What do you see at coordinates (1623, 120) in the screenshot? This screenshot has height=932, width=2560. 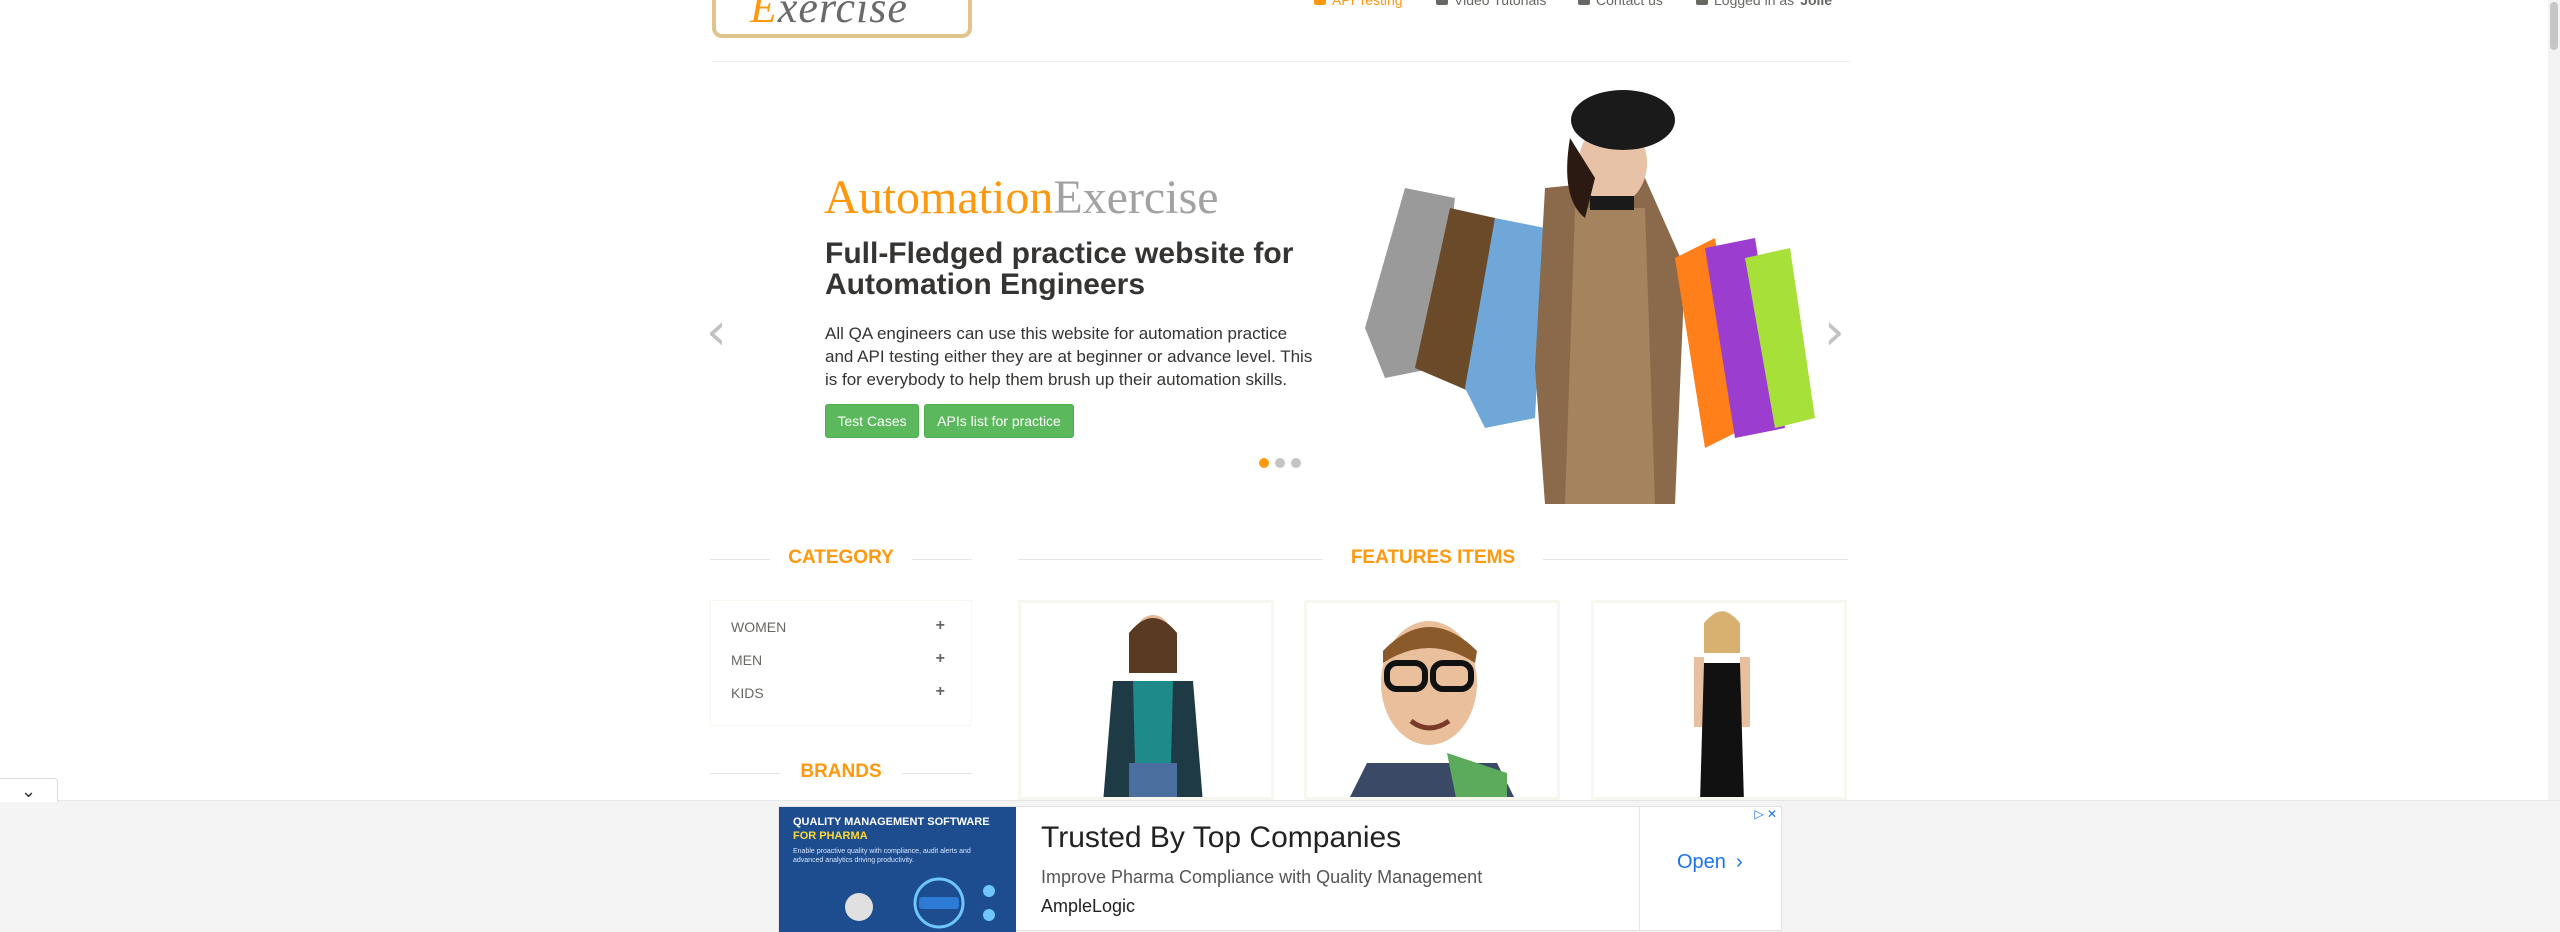 I see `hat` at bounding box center [1623, 120].